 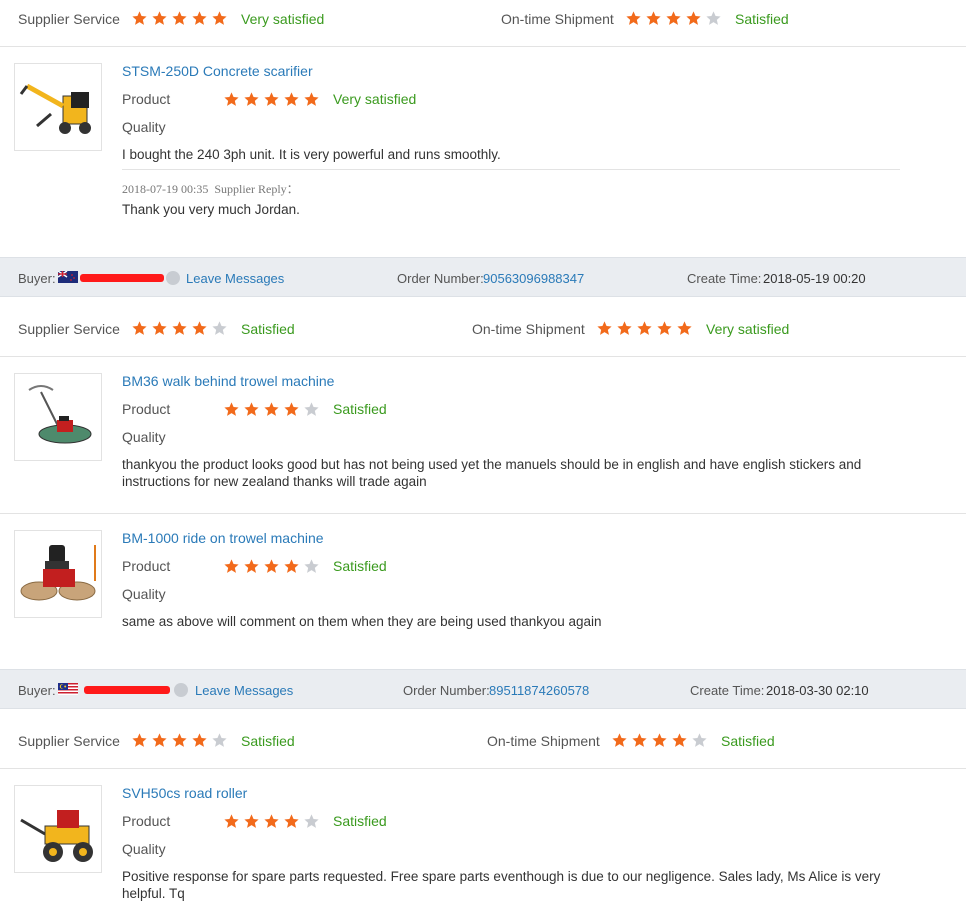 What do you see at coordinates (228, 381) in the screenshot?
I see `product-title-link: BM36 walk behind trowel machine` at bounding box center [228, 381].